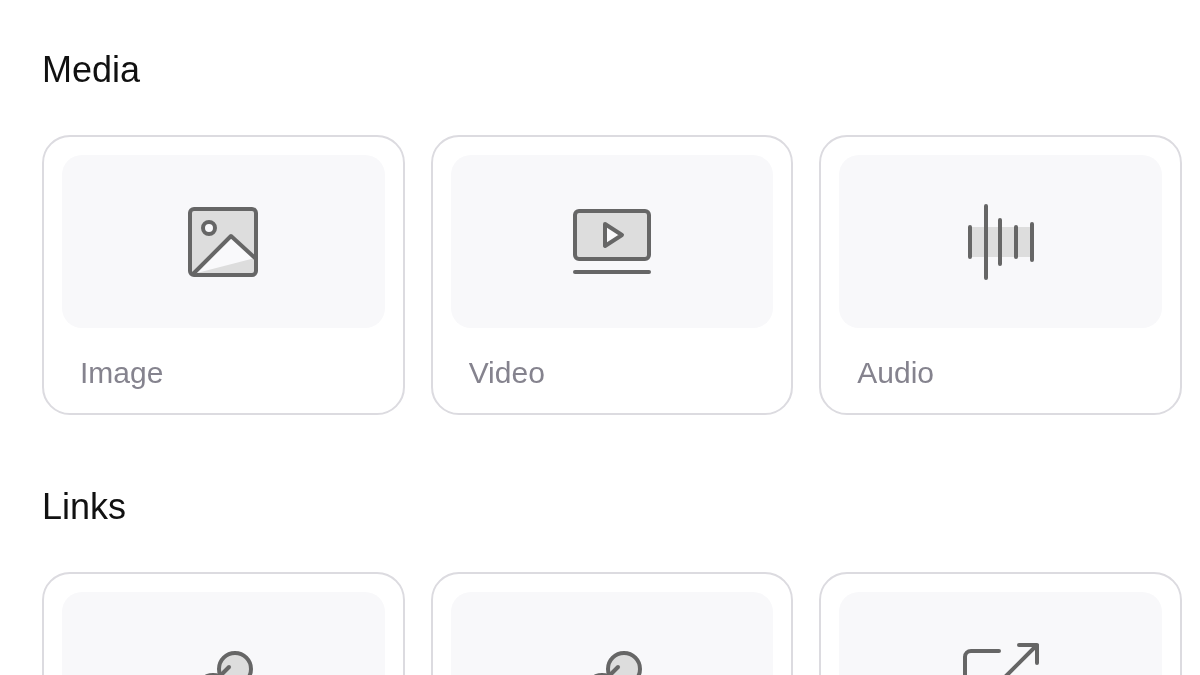 The height and width of the screenshot is (675, 1200). I want to click on section-heading: Links, so click(85, 507).